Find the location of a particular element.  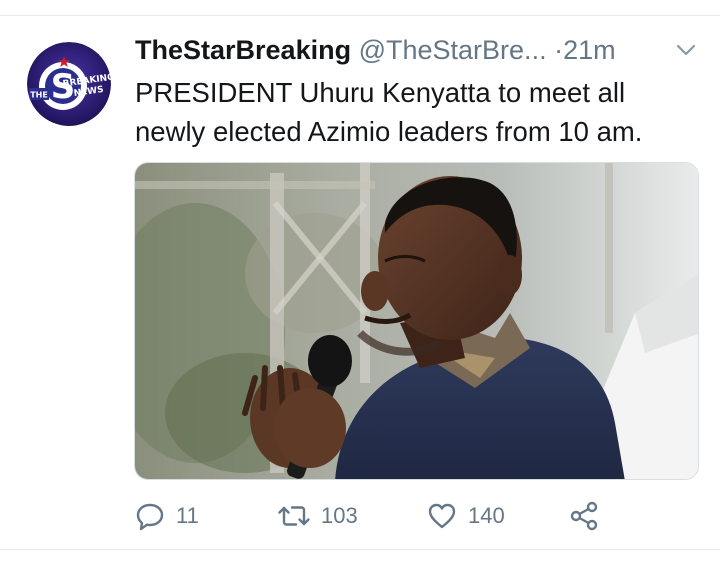

tweet-header: TheStarBreaking @TheStarBre... ·21m is located at coordinates (375, 50).